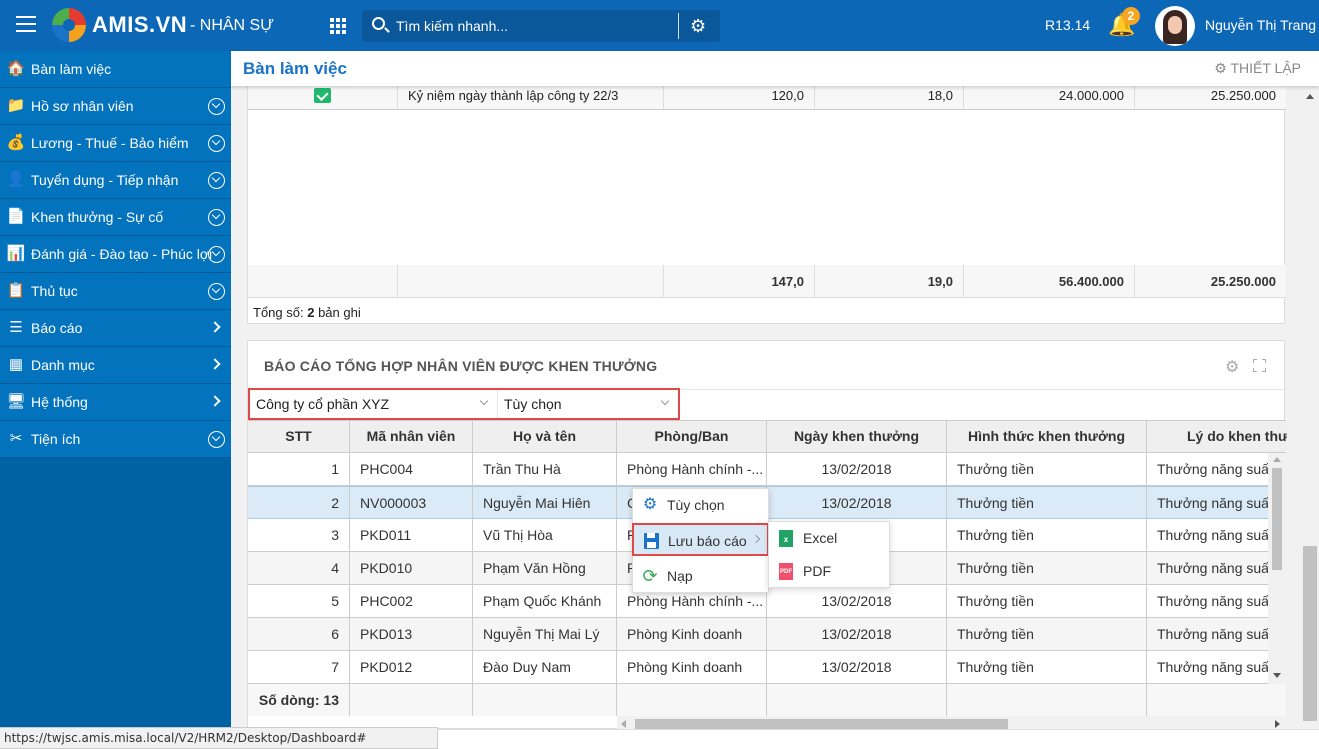  I want to click on menu-item-excel: x Excel, so click(829, 538).